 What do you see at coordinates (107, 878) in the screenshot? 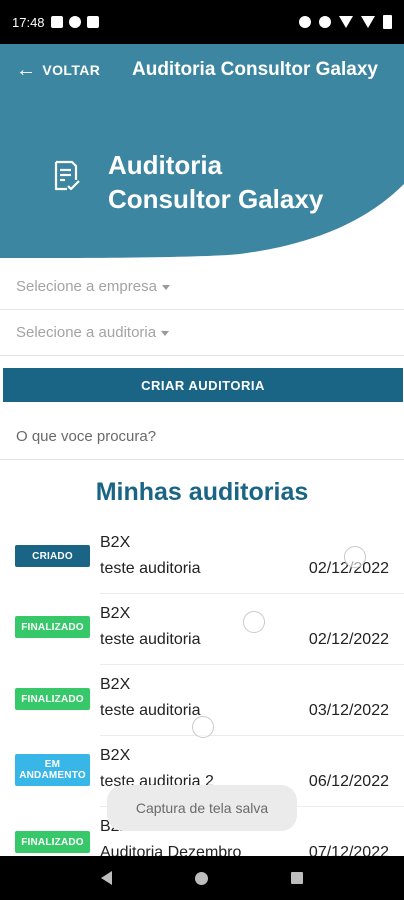
I see `nav-back-icon` at bounding box center [107, 878].